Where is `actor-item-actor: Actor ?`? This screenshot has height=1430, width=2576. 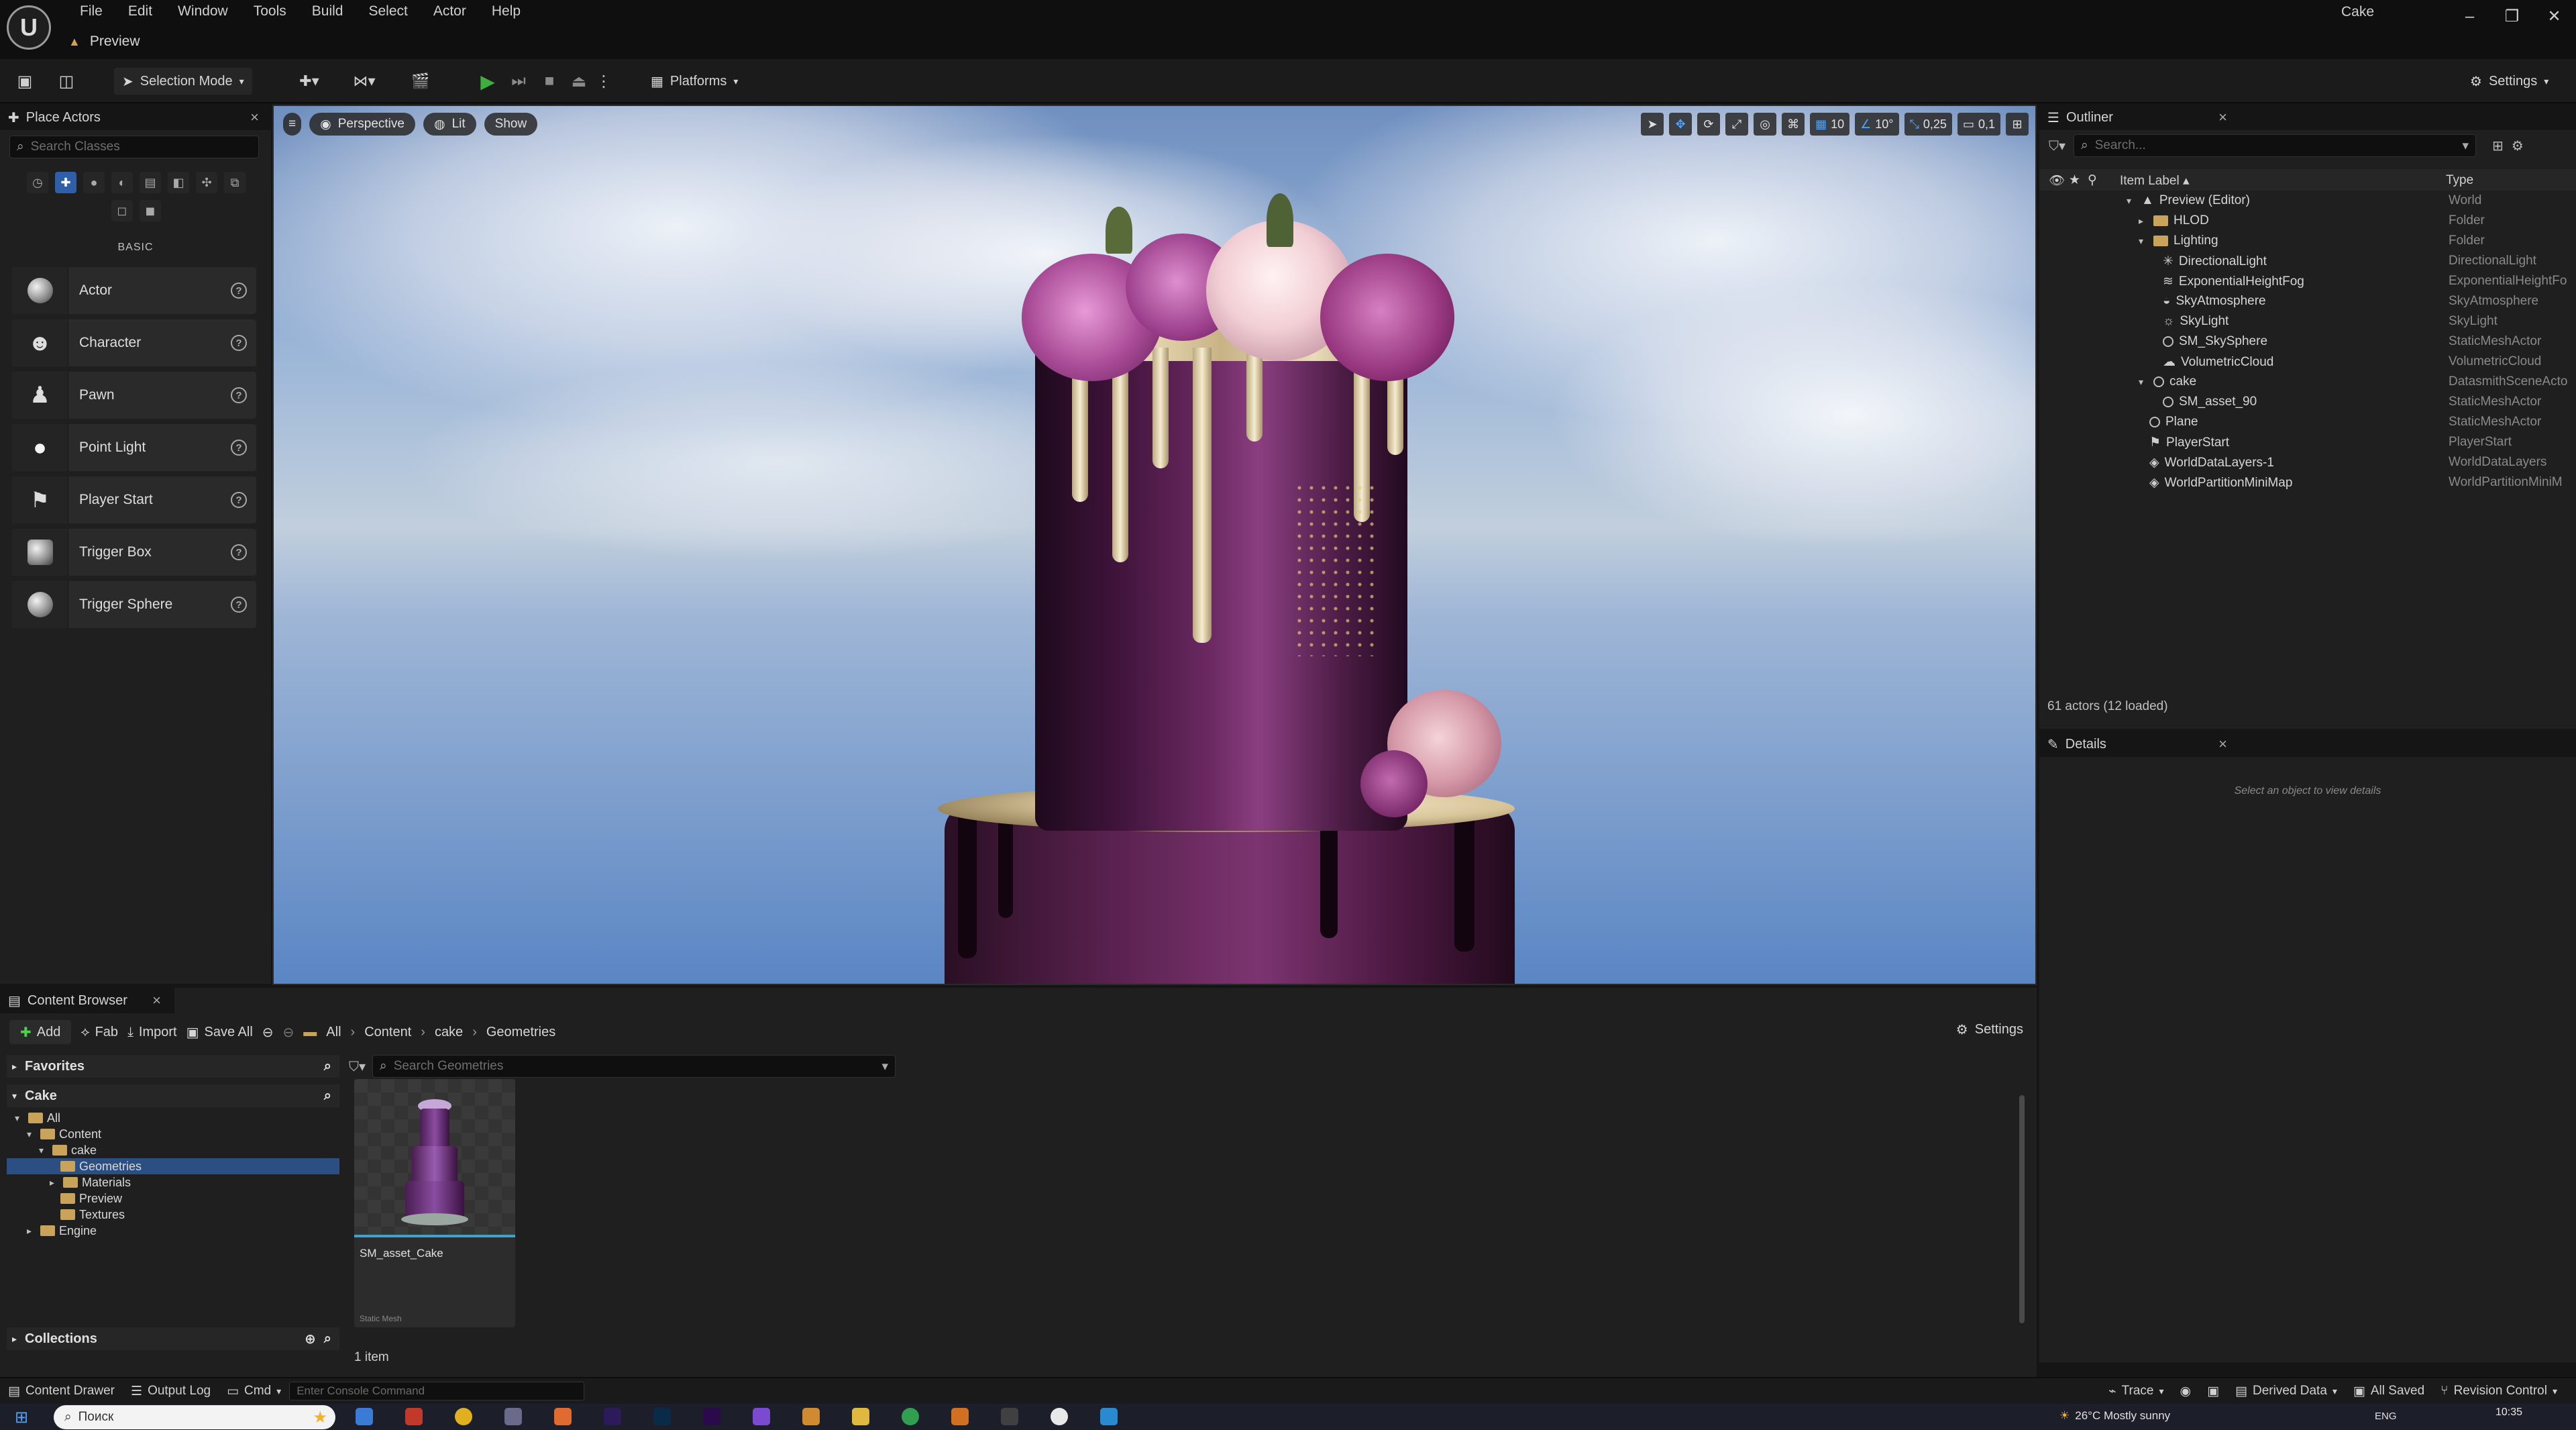
actor-item-actor: Actor ? is located at coordinates (134, 290).